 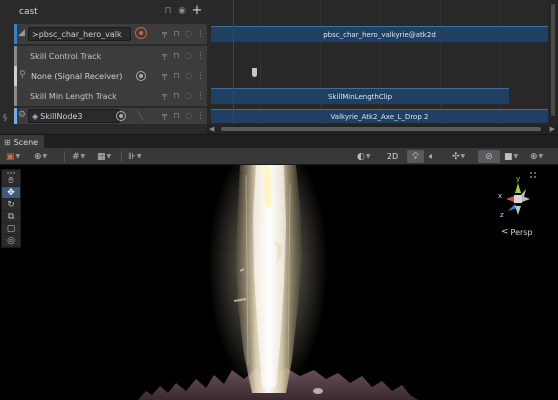 I want to click on camera-dropdown: ■ ▼, so click(x=511, y=156).